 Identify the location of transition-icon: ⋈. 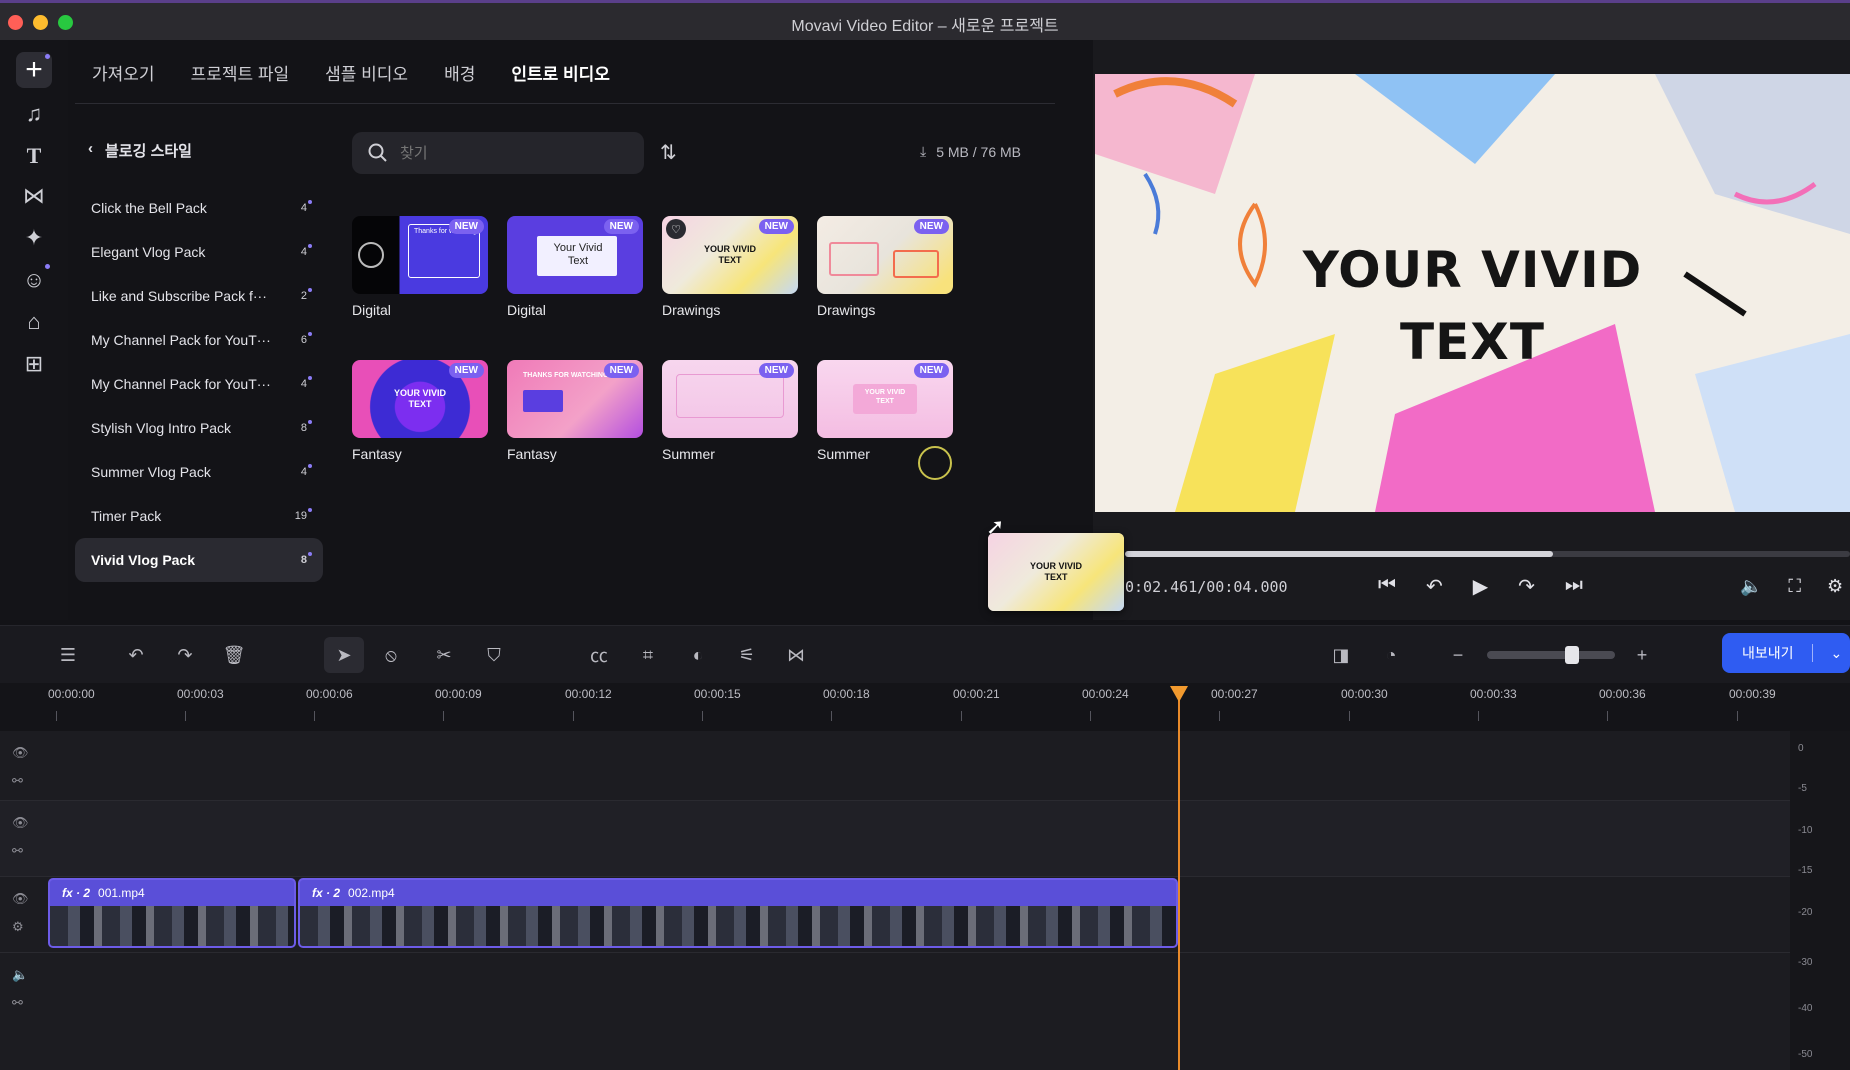
(796, 655).